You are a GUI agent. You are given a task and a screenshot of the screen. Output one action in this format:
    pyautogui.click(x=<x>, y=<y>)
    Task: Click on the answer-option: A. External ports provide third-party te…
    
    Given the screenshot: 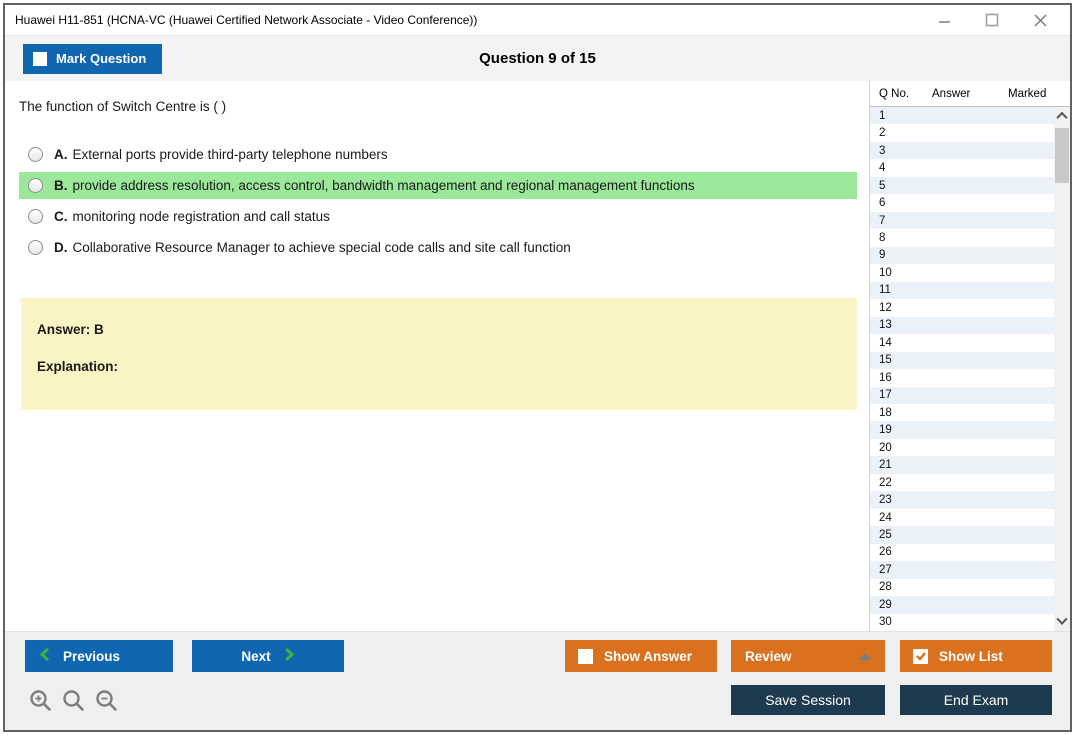 What is the action you would take?
    pyautogui.click(x=438, y=154)
    